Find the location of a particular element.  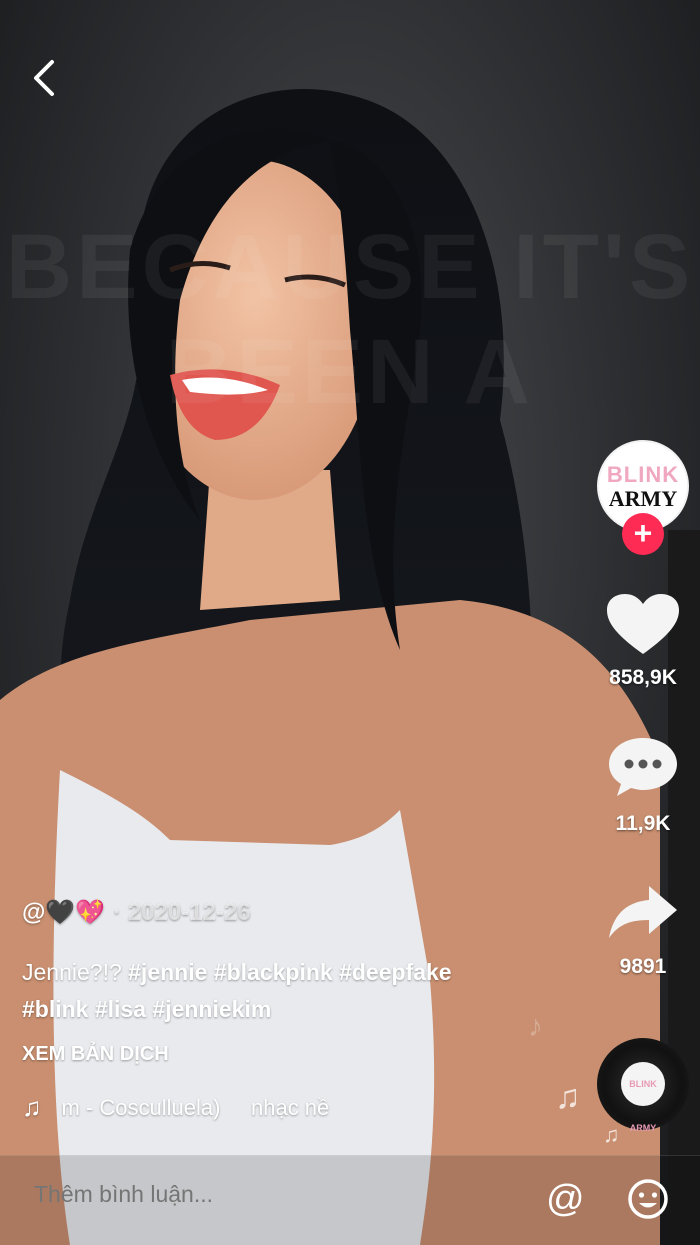

follow-button: + is located at coordinates (643, 534).